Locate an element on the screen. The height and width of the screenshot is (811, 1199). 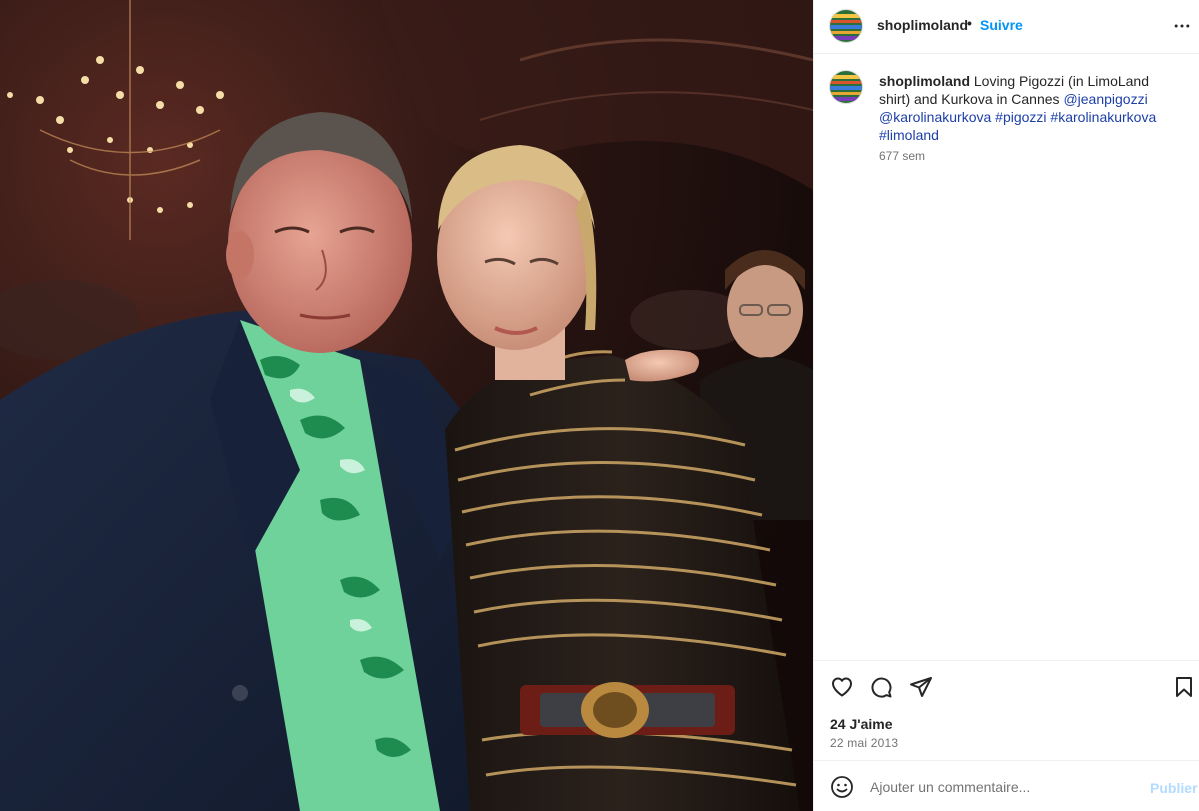
comment-bar: Publier is located at coordinates (1006, 785).